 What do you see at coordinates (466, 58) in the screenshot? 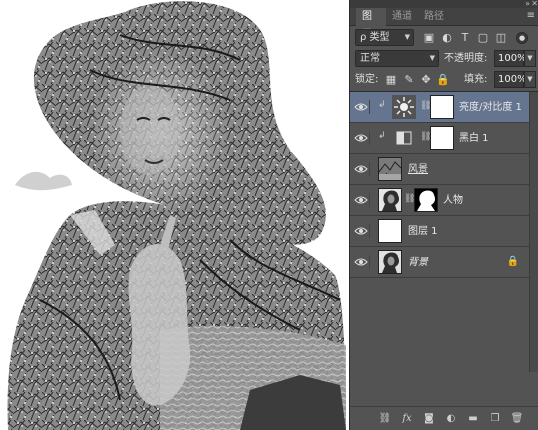
I see `opacity-label: 不透明度:` at bounding box center [466, 58].